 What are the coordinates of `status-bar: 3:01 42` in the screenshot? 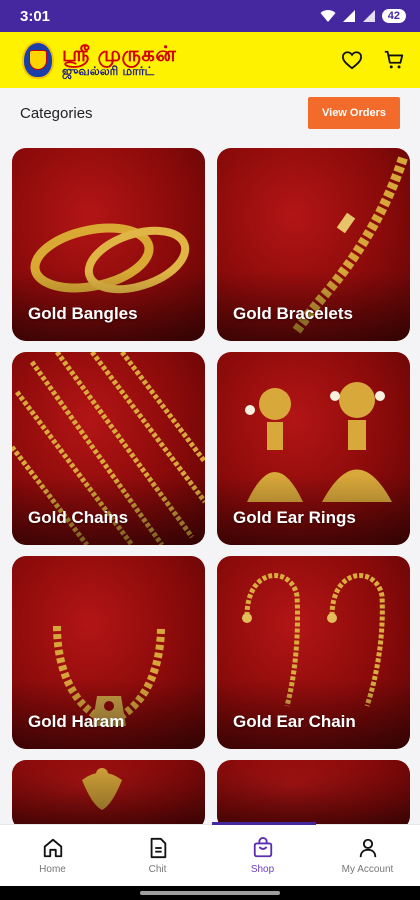 It's located at (210, 16).